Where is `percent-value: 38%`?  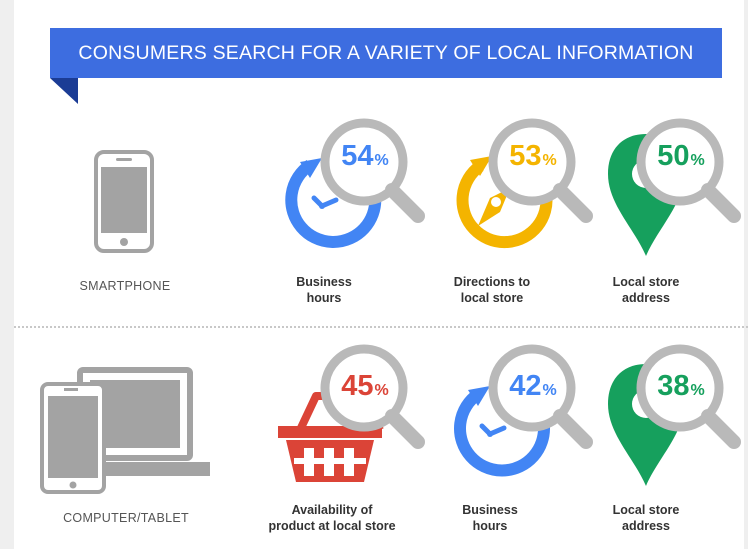 percent-value: 38% is located at coordinates (681, 386).